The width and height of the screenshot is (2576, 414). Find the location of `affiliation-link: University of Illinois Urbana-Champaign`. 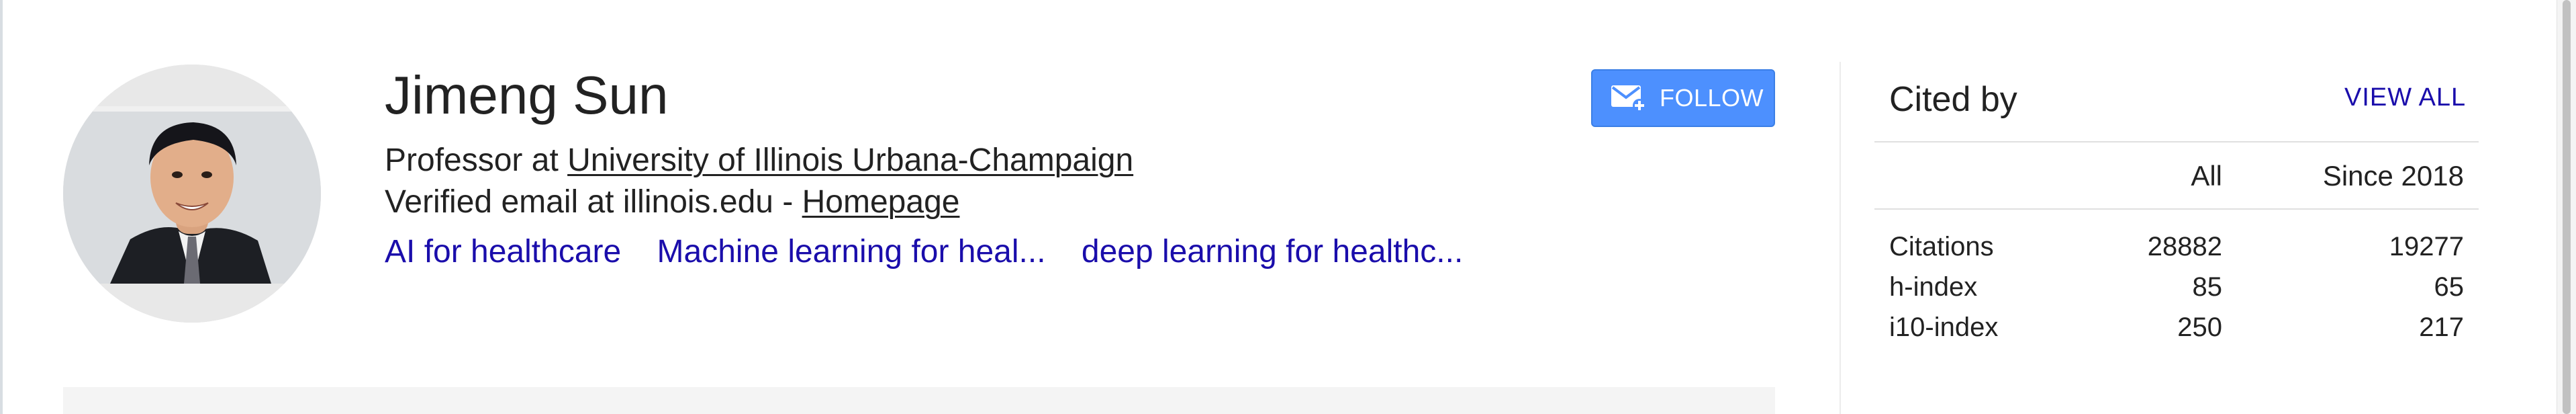

affiliation-link: University of Illinois Urbana-Champaign is located at coordinates (850, 160).